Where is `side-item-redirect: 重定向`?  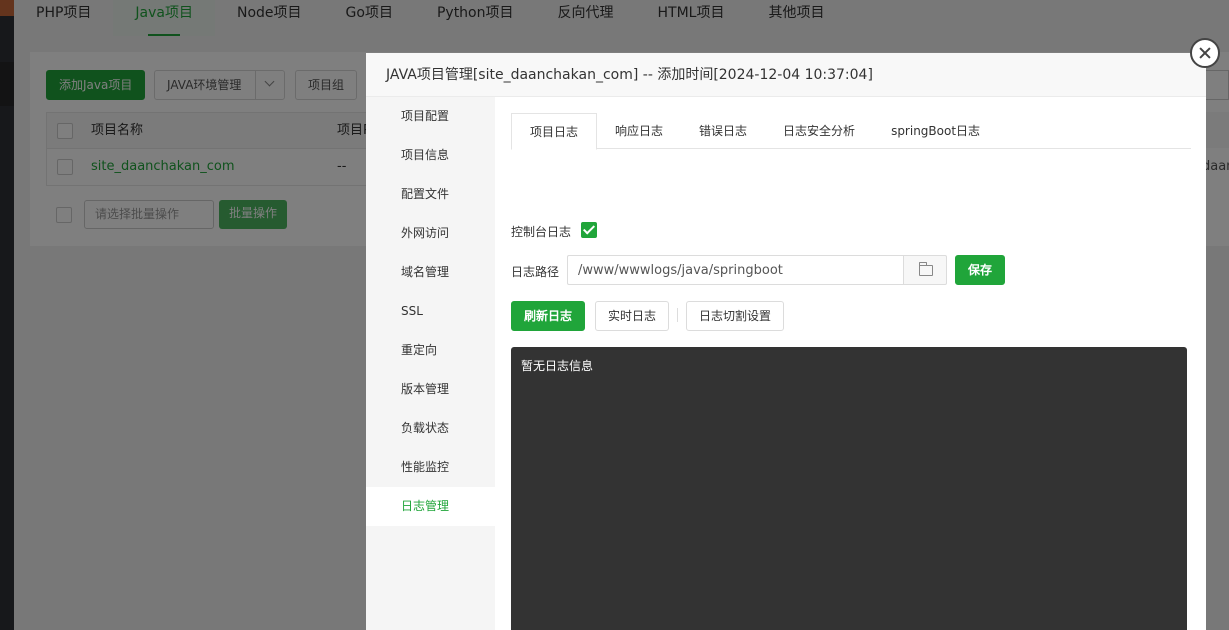
side-item-redirect: 重定向 is located at coordinates (430, 350).